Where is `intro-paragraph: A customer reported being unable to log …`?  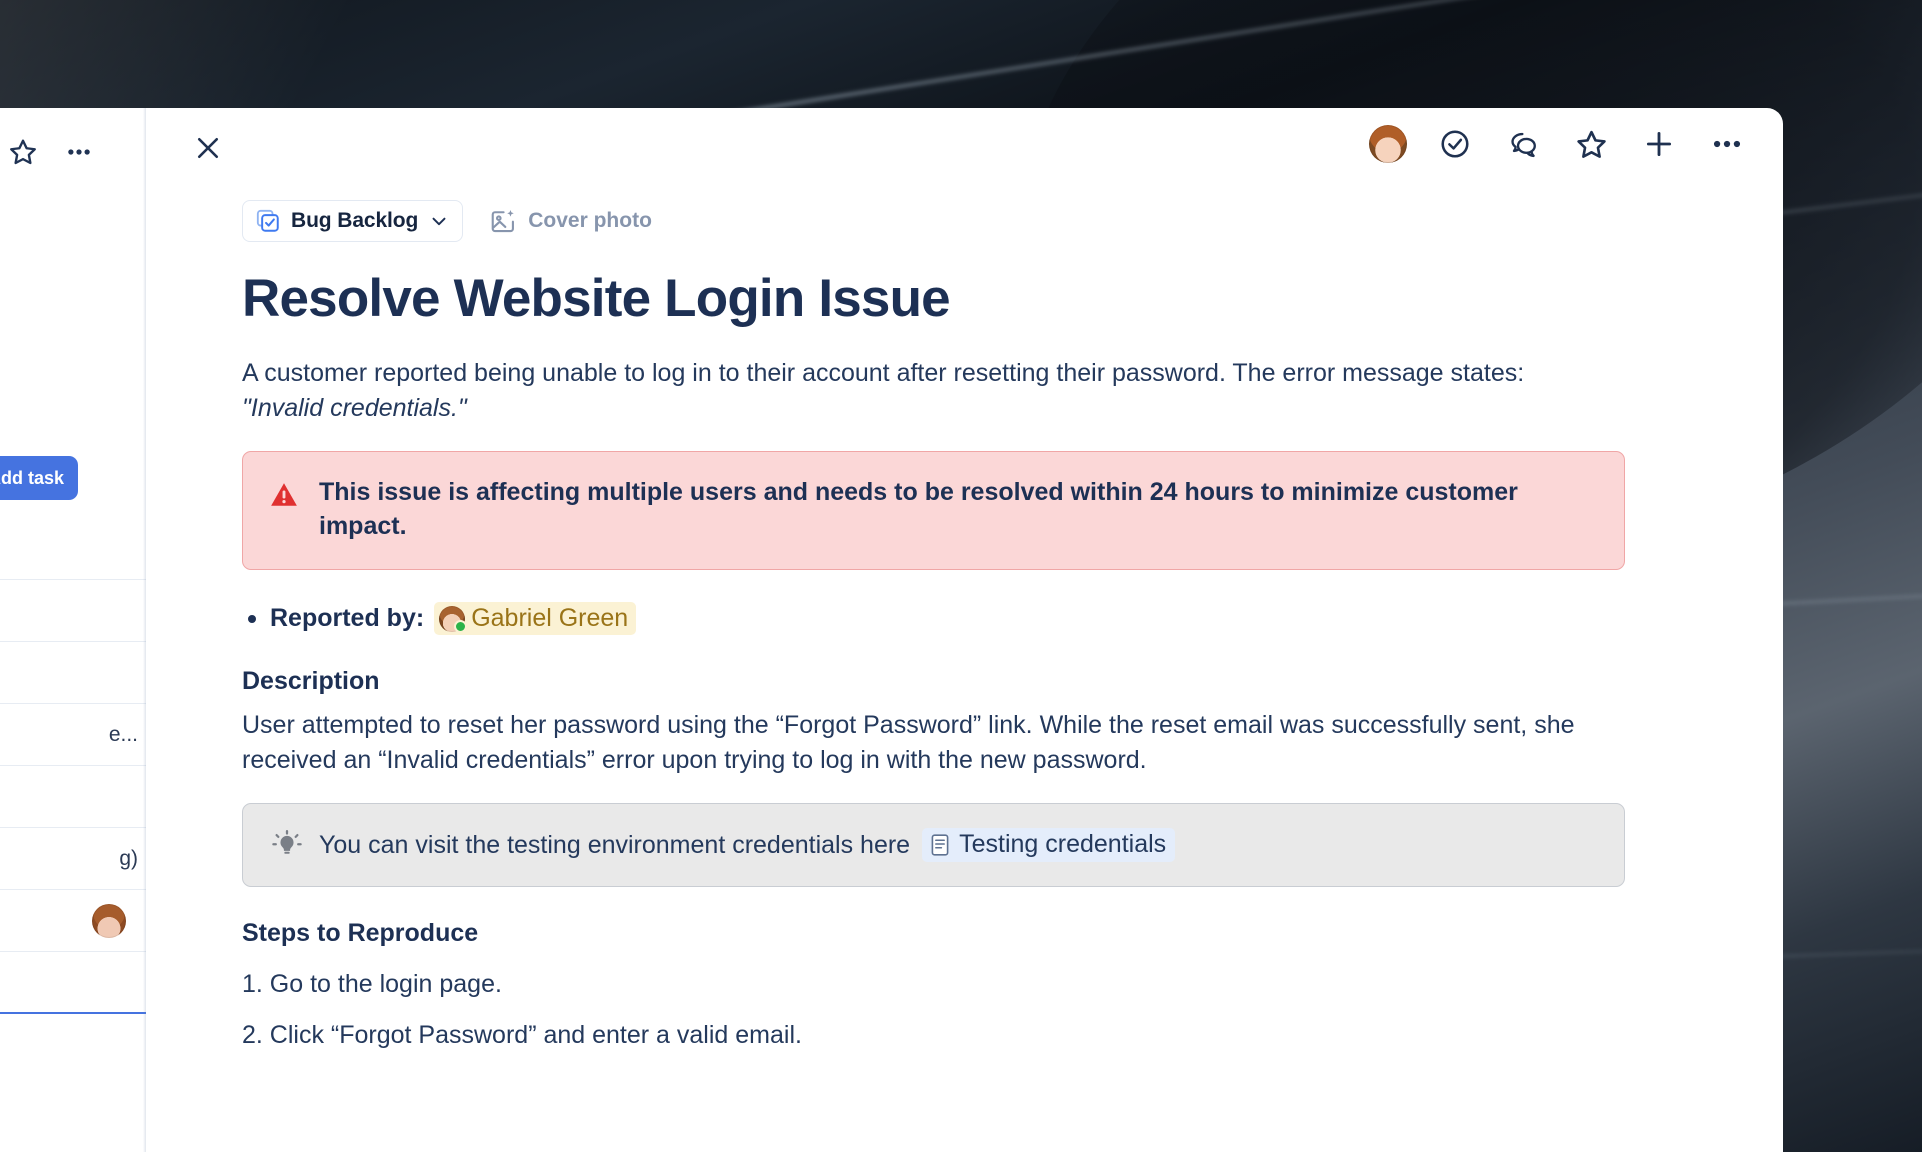
intro-paragraph: A customer reported being unable to log … is located at coordinates (902, 390).